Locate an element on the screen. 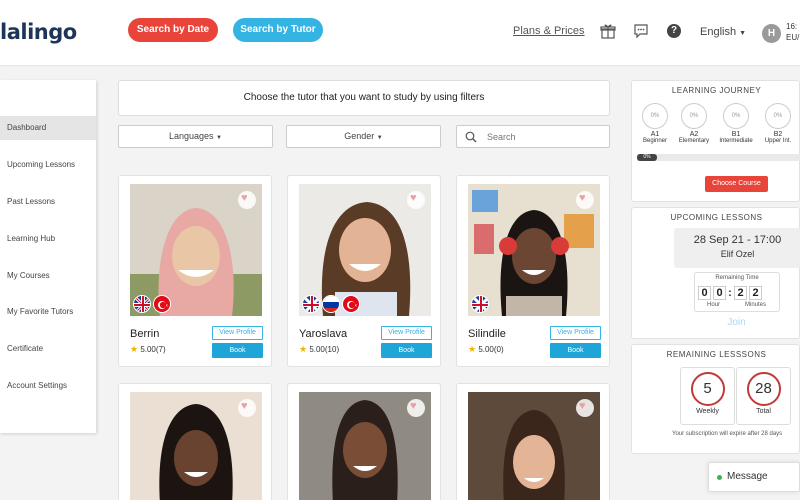 Image resolution: width=800 pixels, height=500 pixels. tutor-card: ♥ is located at coordinates (195, 441).